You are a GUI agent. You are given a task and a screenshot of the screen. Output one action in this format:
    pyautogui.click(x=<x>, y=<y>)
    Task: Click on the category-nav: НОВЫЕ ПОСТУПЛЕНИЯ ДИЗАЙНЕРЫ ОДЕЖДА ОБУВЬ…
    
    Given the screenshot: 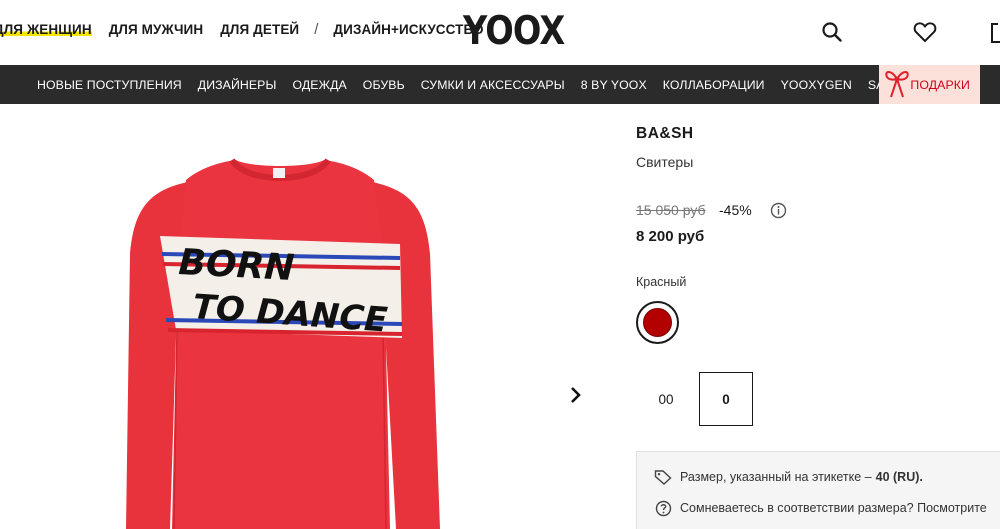 What is the action you would take?
    pyautogui.click(x=500, y=84)
    